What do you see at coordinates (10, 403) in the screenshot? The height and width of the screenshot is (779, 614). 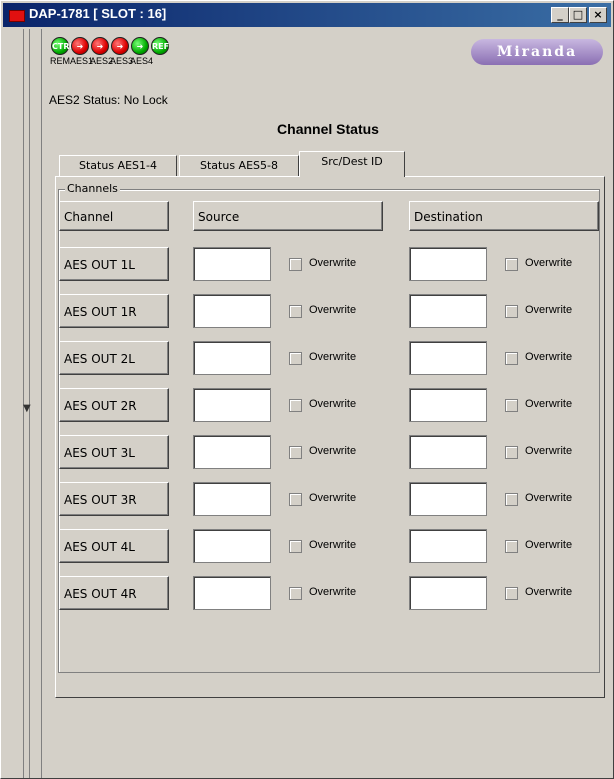 I see `left-edge` at bounding box center [10, 403].